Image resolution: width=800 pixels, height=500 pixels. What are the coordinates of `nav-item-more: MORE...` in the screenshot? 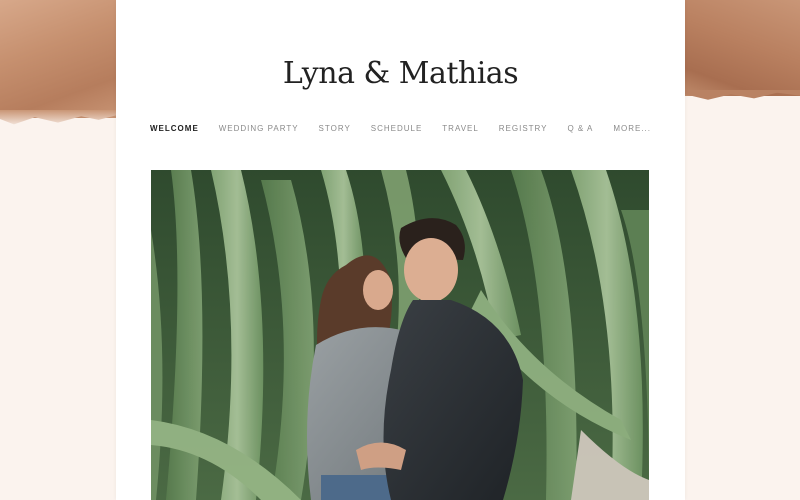 It's located at (632, 128).